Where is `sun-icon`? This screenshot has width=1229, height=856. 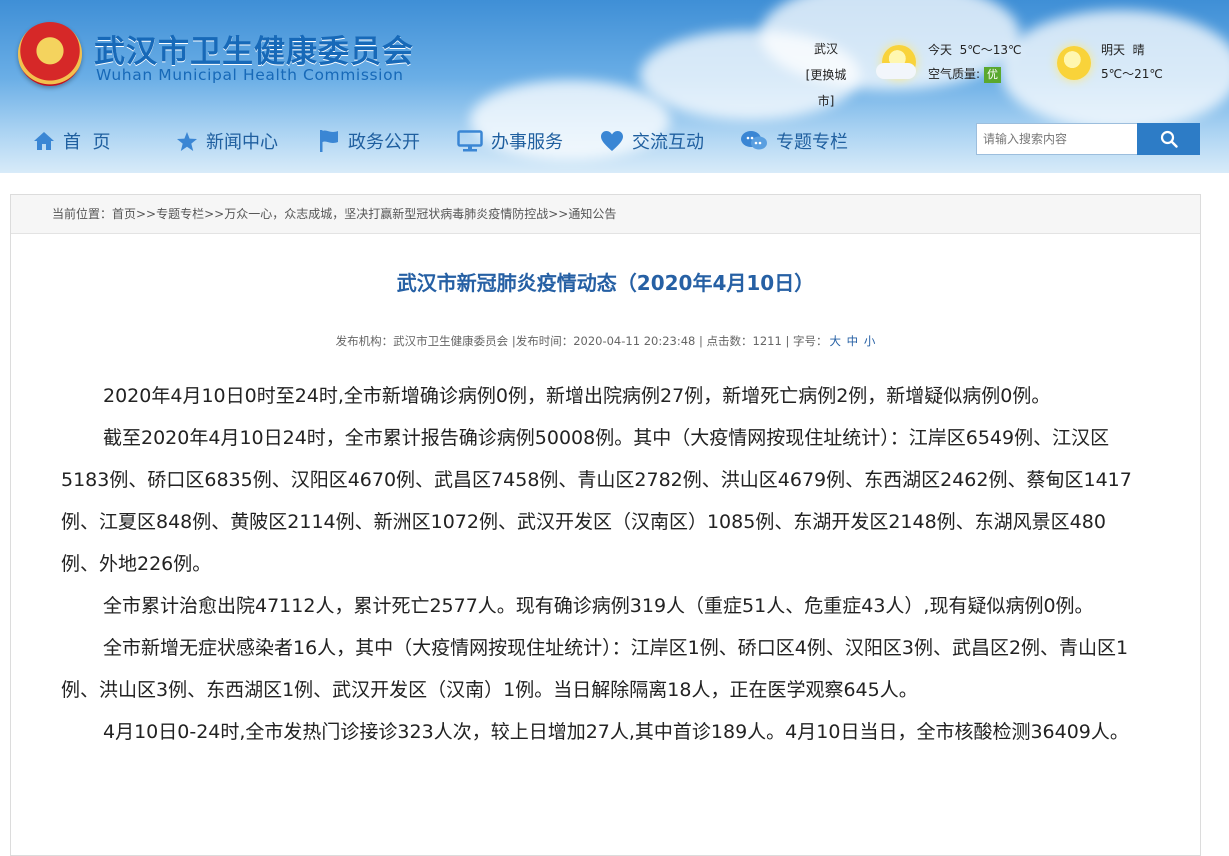 sun-icon is located at coordinates (1074, 63).